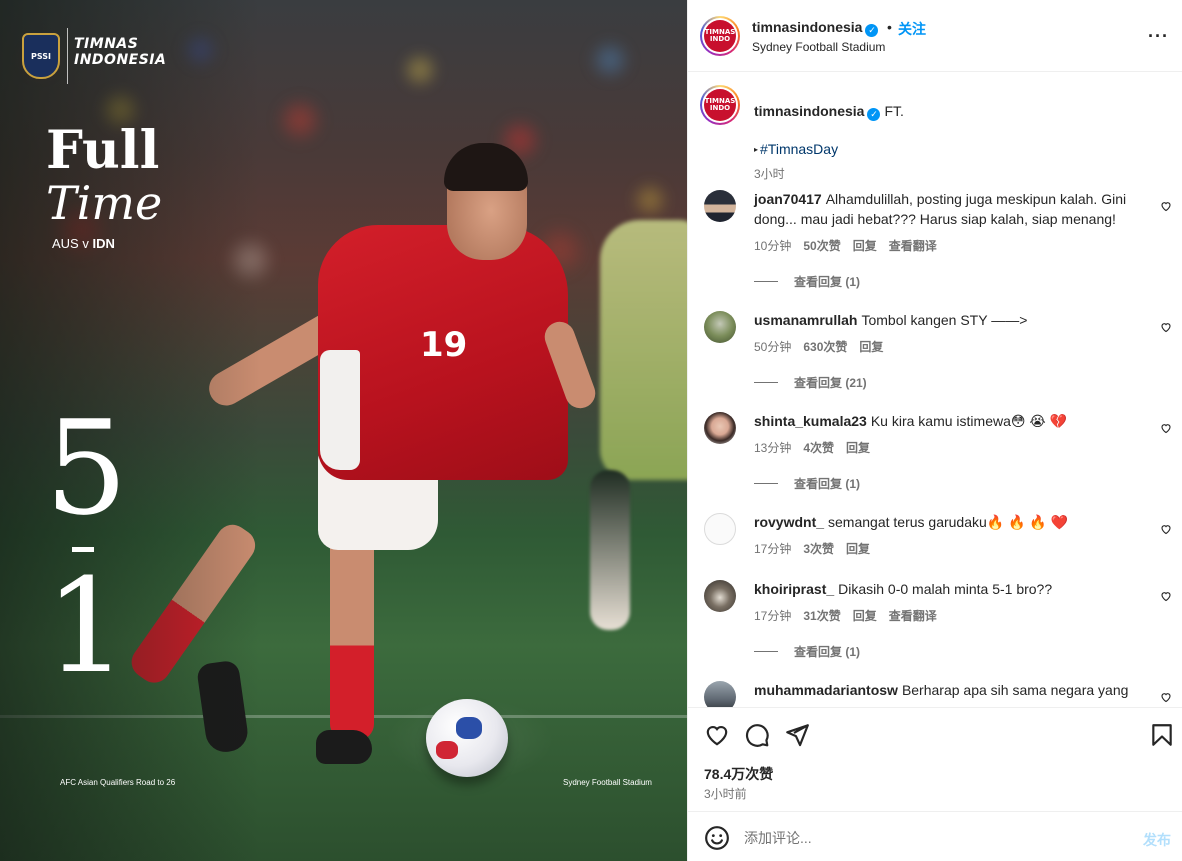 The width and height of the screenshot is (1182, 861). Describe the element at coordinates (912, 29) in the screenshot. I see `follow-button: 关注` at that location.